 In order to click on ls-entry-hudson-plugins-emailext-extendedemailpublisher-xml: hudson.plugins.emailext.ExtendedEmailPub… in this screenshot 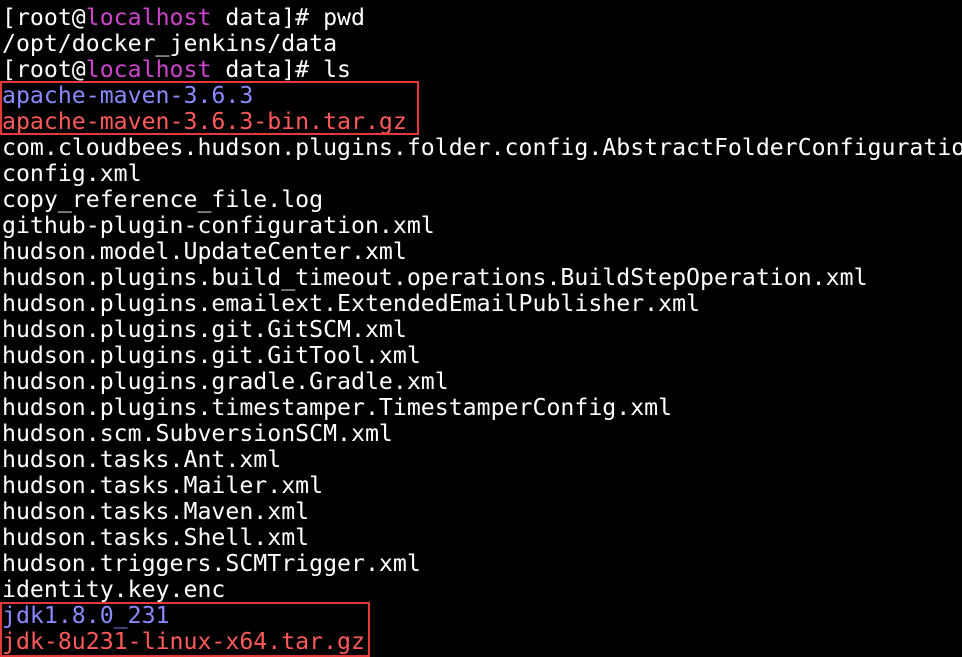, I will do `click(351, 303)`.